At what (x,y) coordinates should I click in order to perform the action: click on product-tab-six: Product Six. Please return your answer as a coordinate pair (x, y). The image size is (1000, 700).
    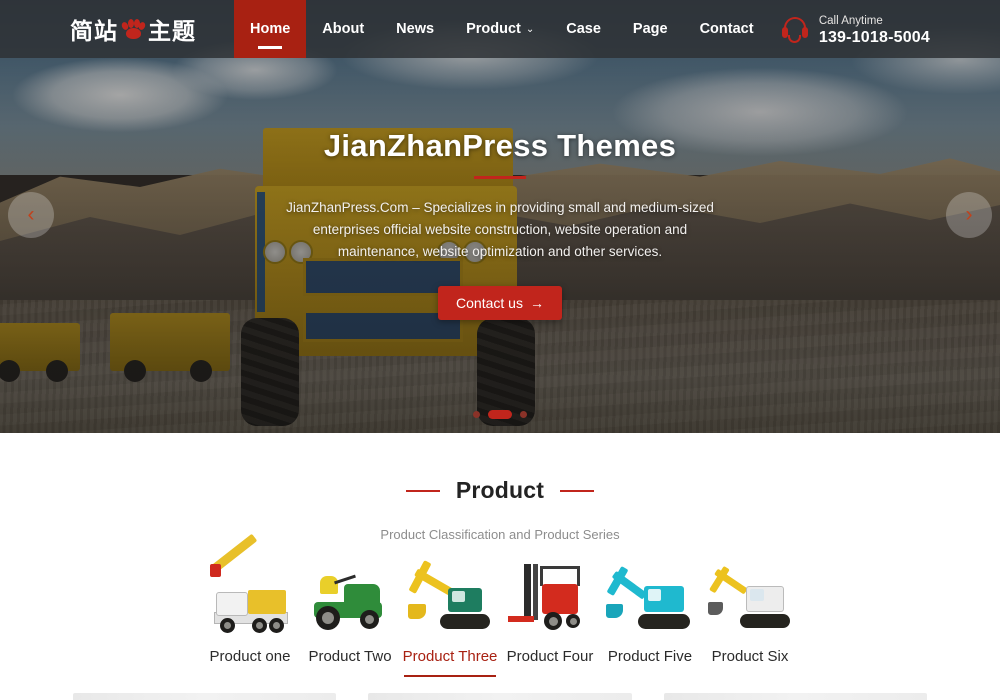
    Looking at the image, I should click on (750, 619).